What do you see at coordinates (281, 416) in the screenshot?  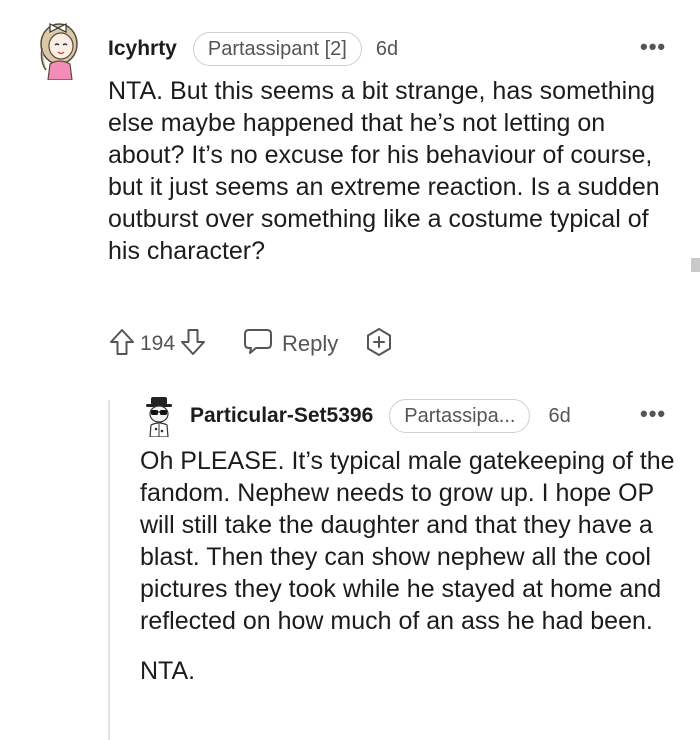 I see `reply-username: Particular-Set5396` at bounding box center [281, 416].